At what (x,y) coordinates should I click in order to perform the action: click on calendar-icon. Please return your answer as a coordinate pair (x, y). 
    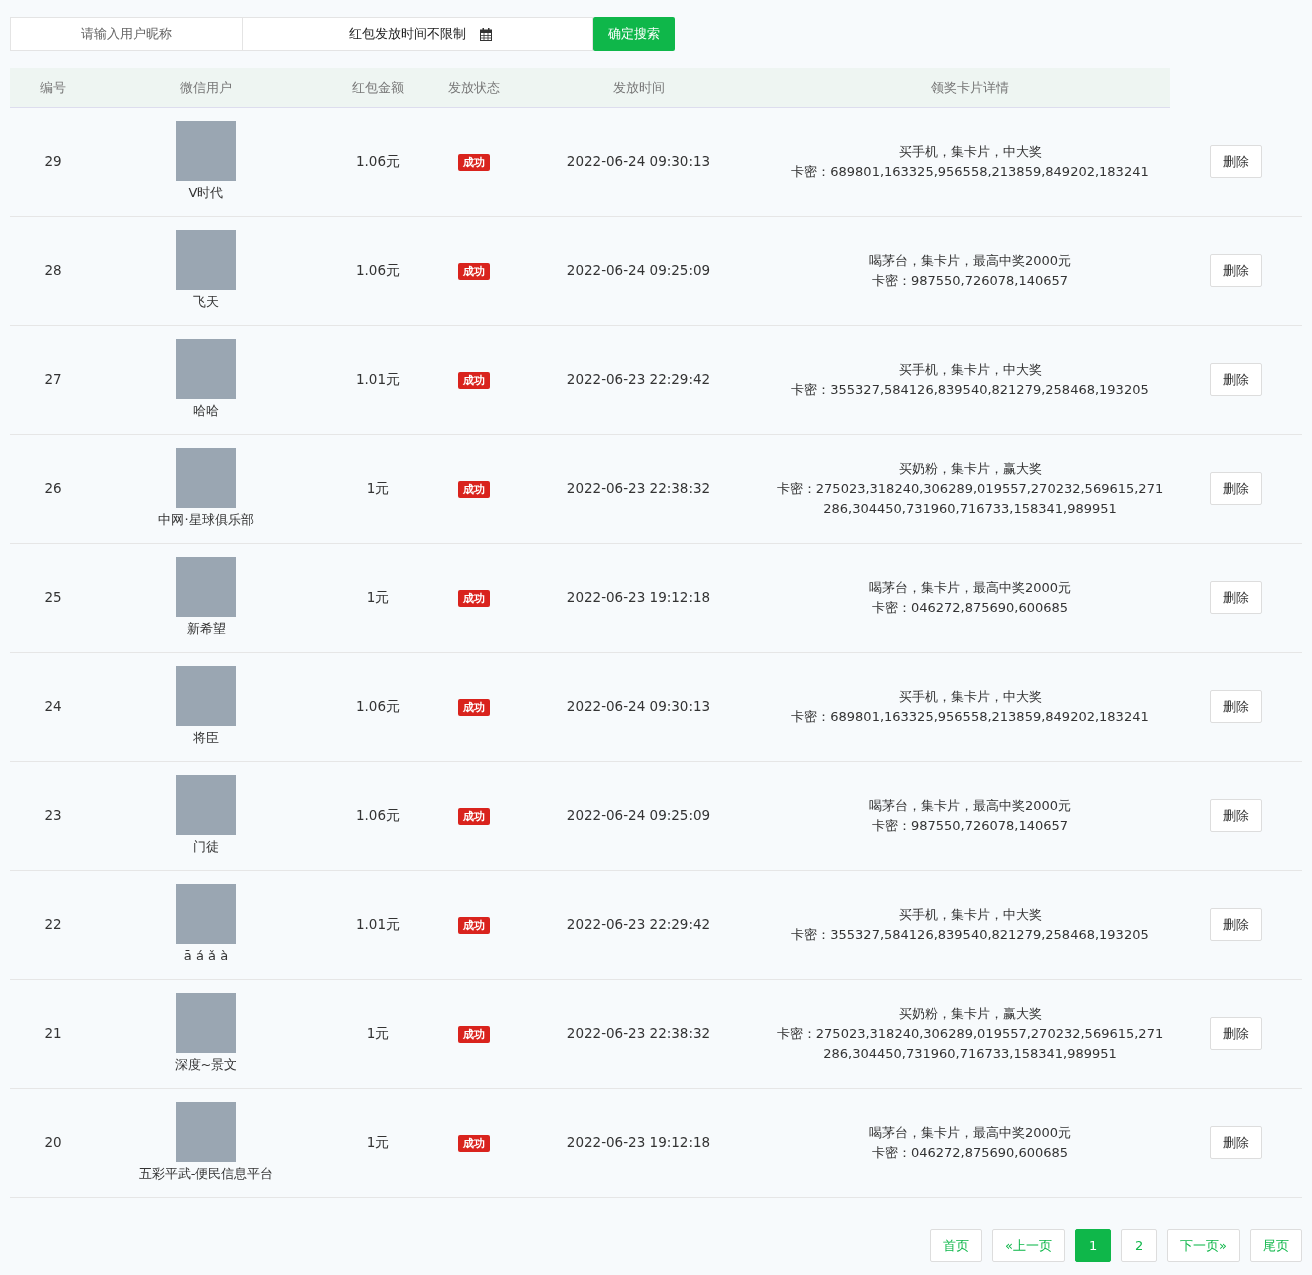
    Looking at the image, I should click on (486, 34).